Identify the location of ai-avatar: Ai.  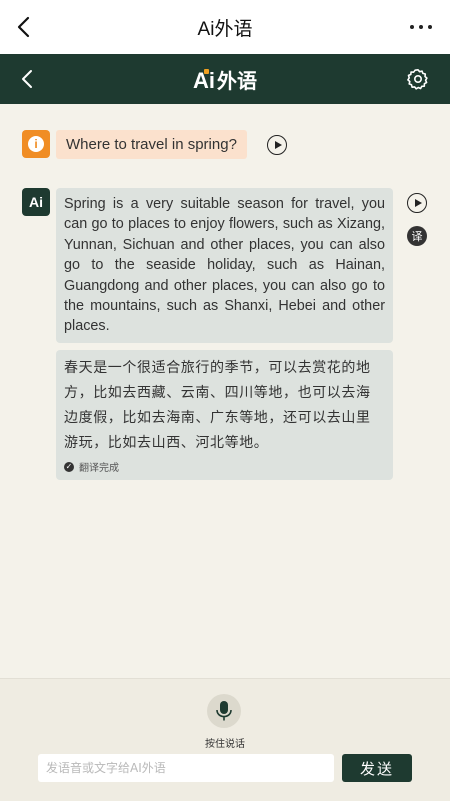
(36, 202).